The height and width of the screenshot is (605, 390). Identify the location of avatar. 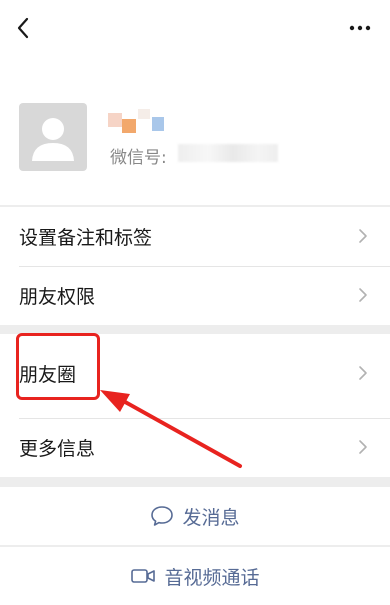
(53, 137).